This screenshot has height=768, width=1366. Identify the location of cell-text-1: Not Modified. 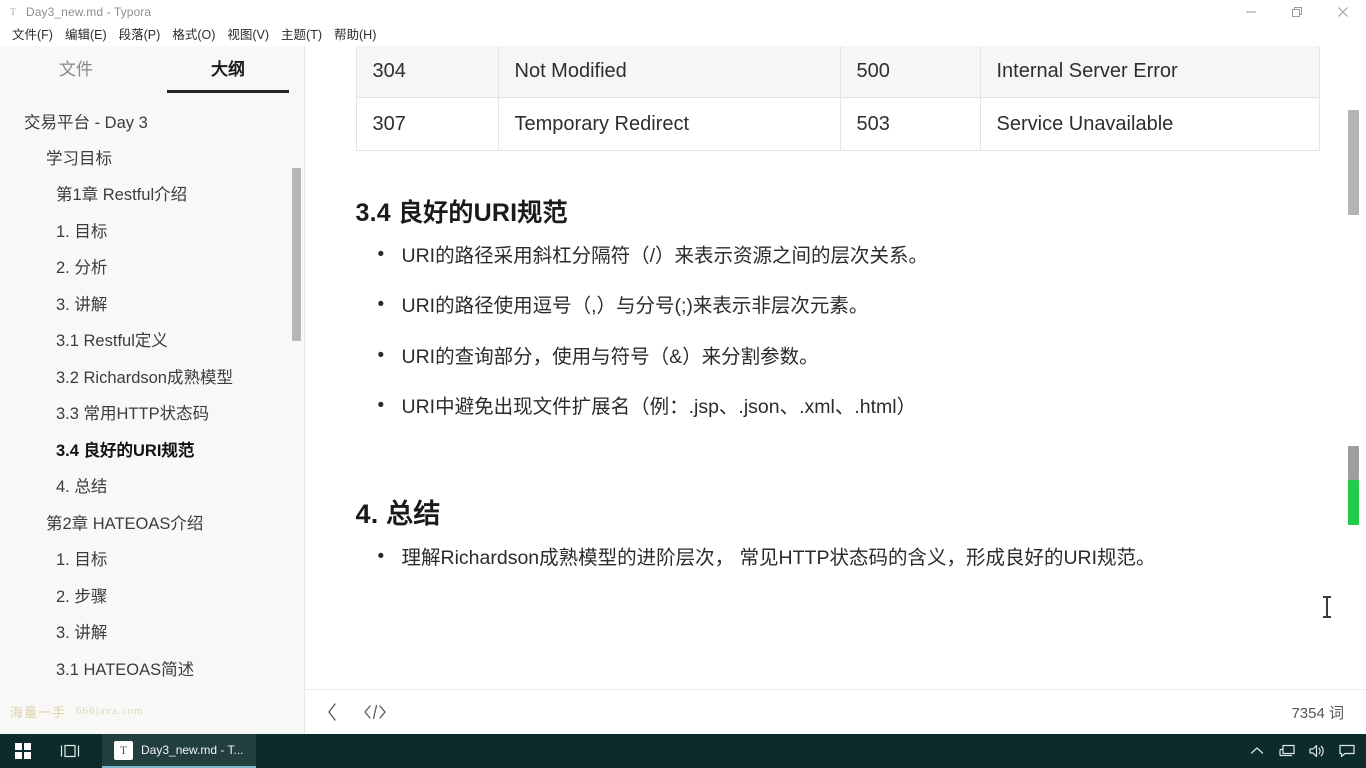
(669, 72).